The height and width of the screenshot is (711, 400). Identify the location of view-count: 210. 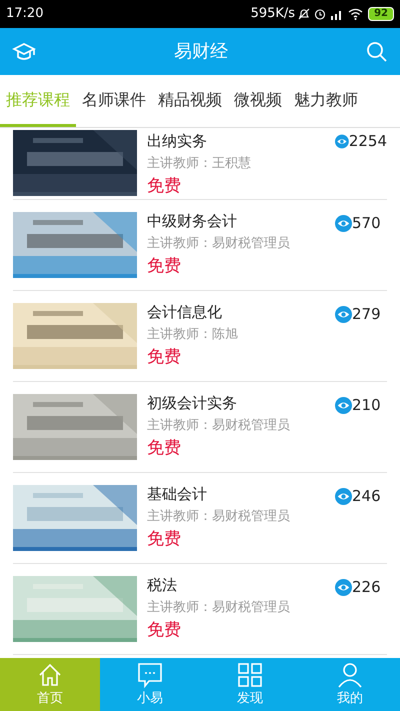
(366, 405).